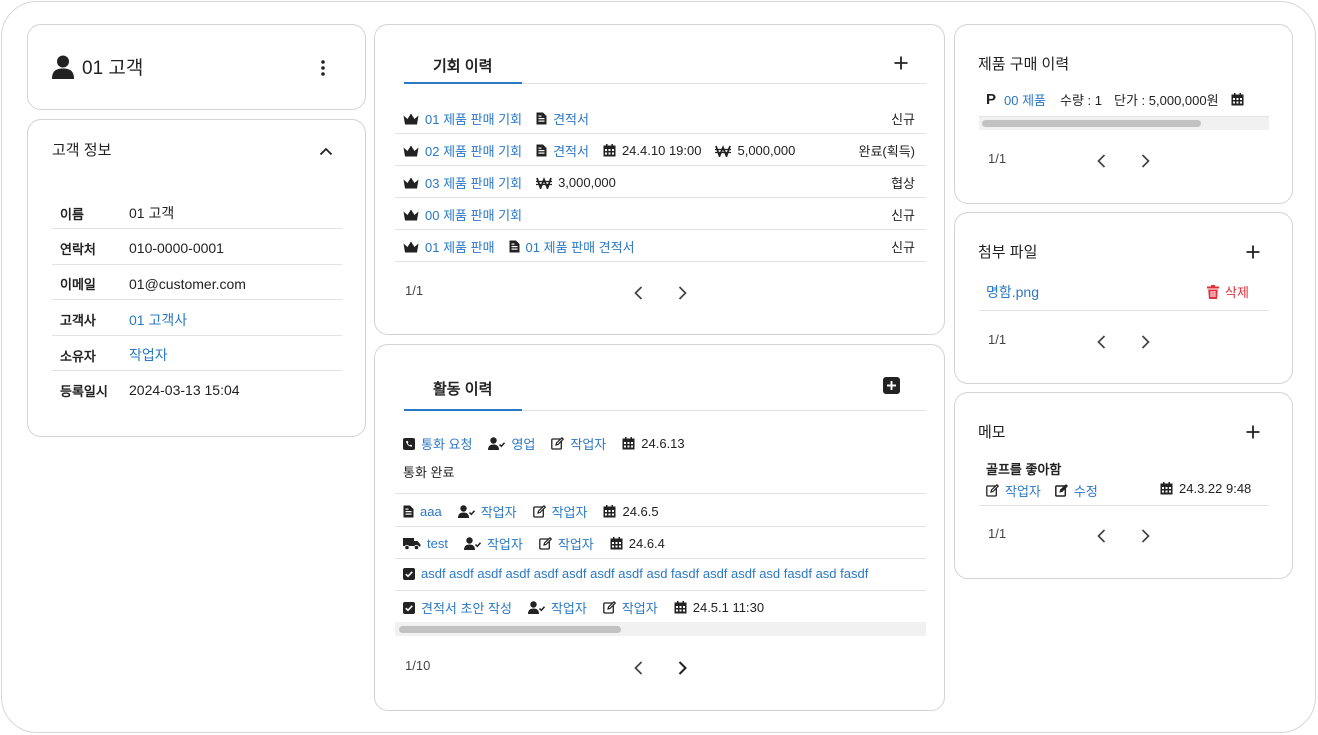 The width and height of the screenshot is (1318, 735). Describe the element at coordinates (587, 182) in the screenshot. I see `opportunity-amount: 3,000,000` at that location.